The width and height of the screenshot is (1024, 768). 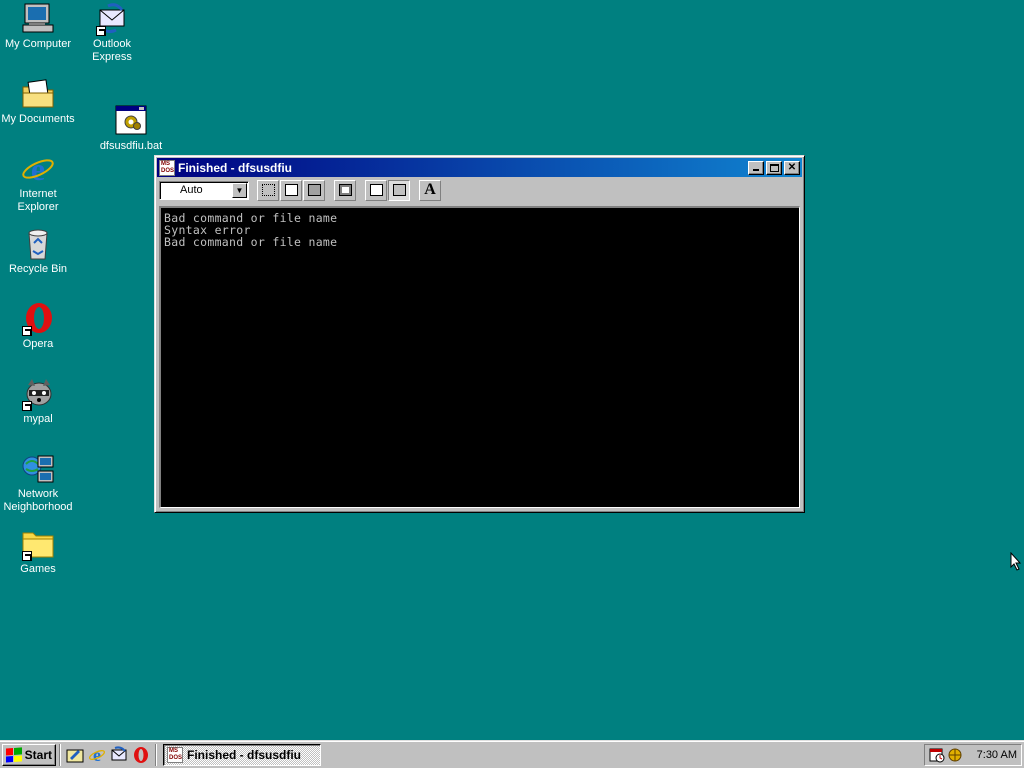 What do you see at coordinates (38, 544) in the screenshot?
I see `folder-icon` at bounding box center [38, 544].